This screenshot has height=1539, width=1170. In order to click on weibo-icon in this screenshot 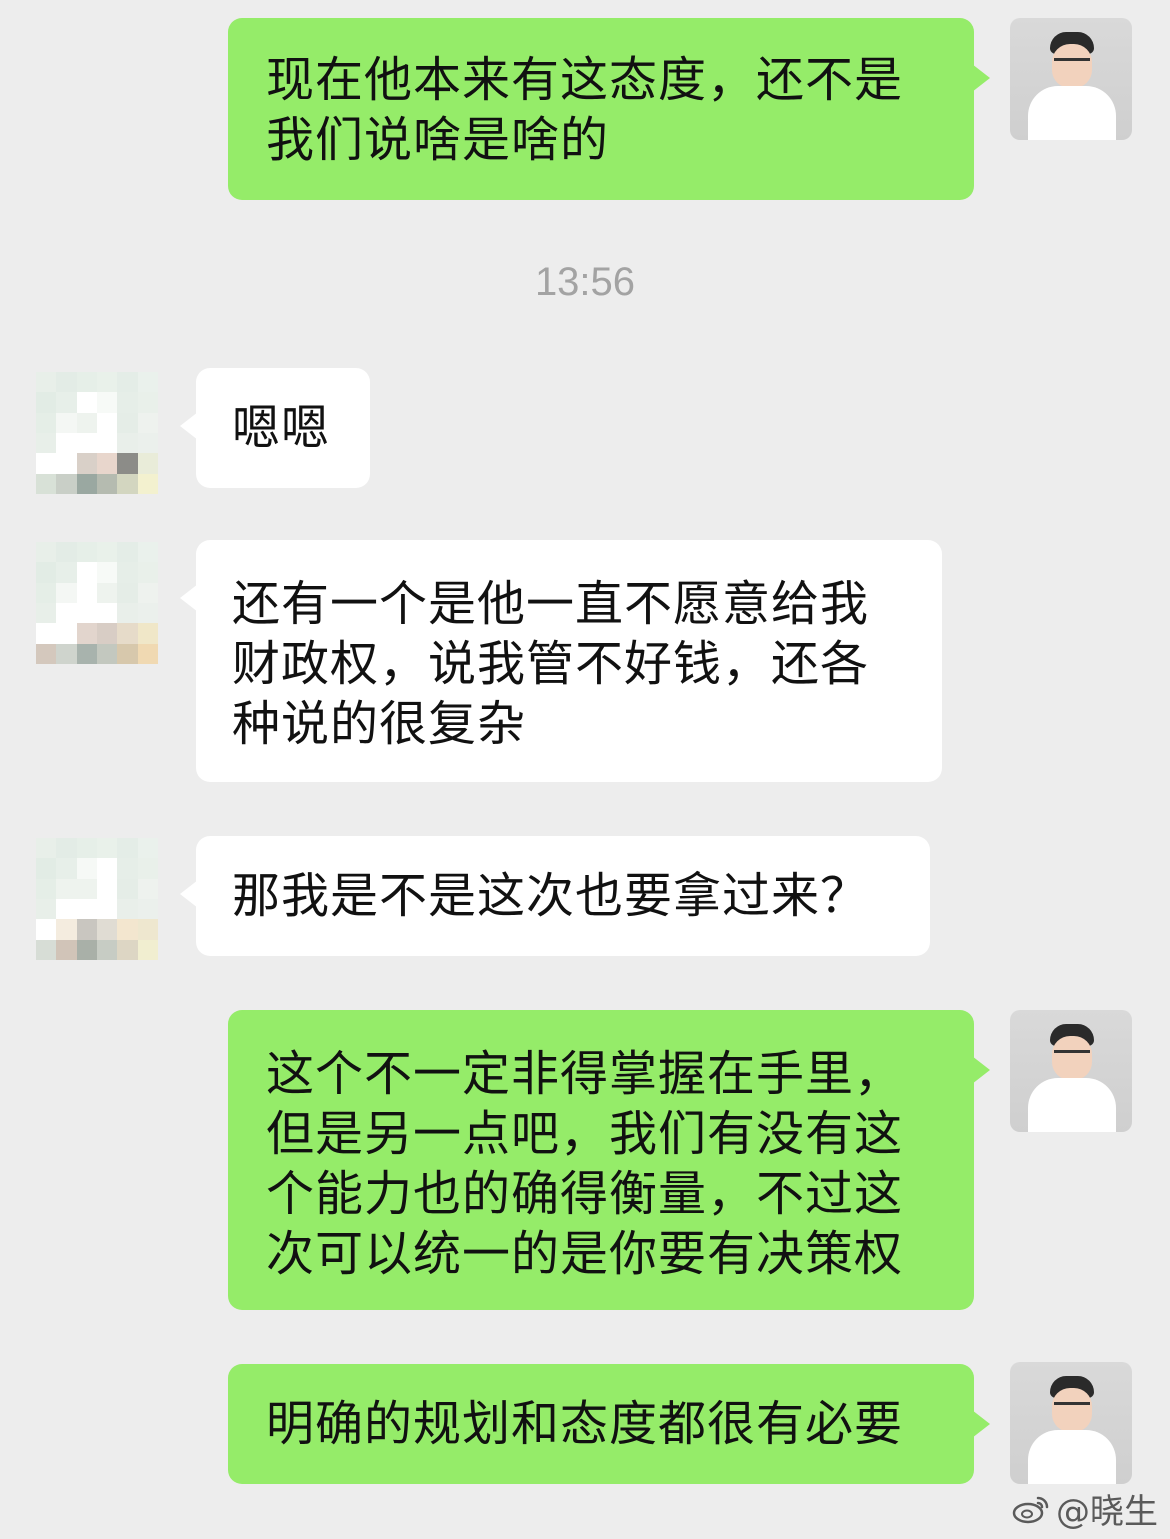, I will do `click(1030, 1509)`.